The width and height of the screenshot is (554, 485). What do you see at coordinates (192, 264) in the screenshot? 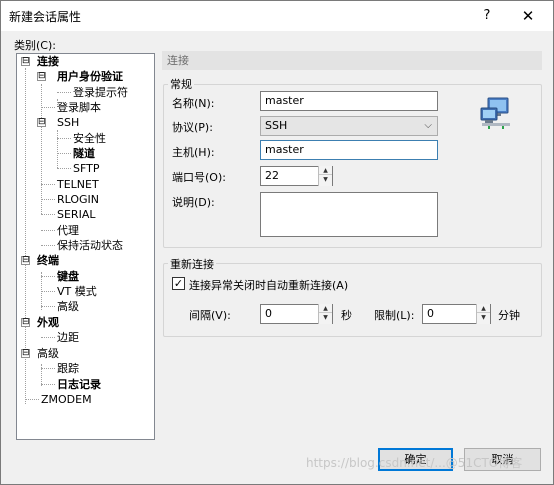
I see `reconnect-group-title: 重新连接` at bounding box center [192, 264].